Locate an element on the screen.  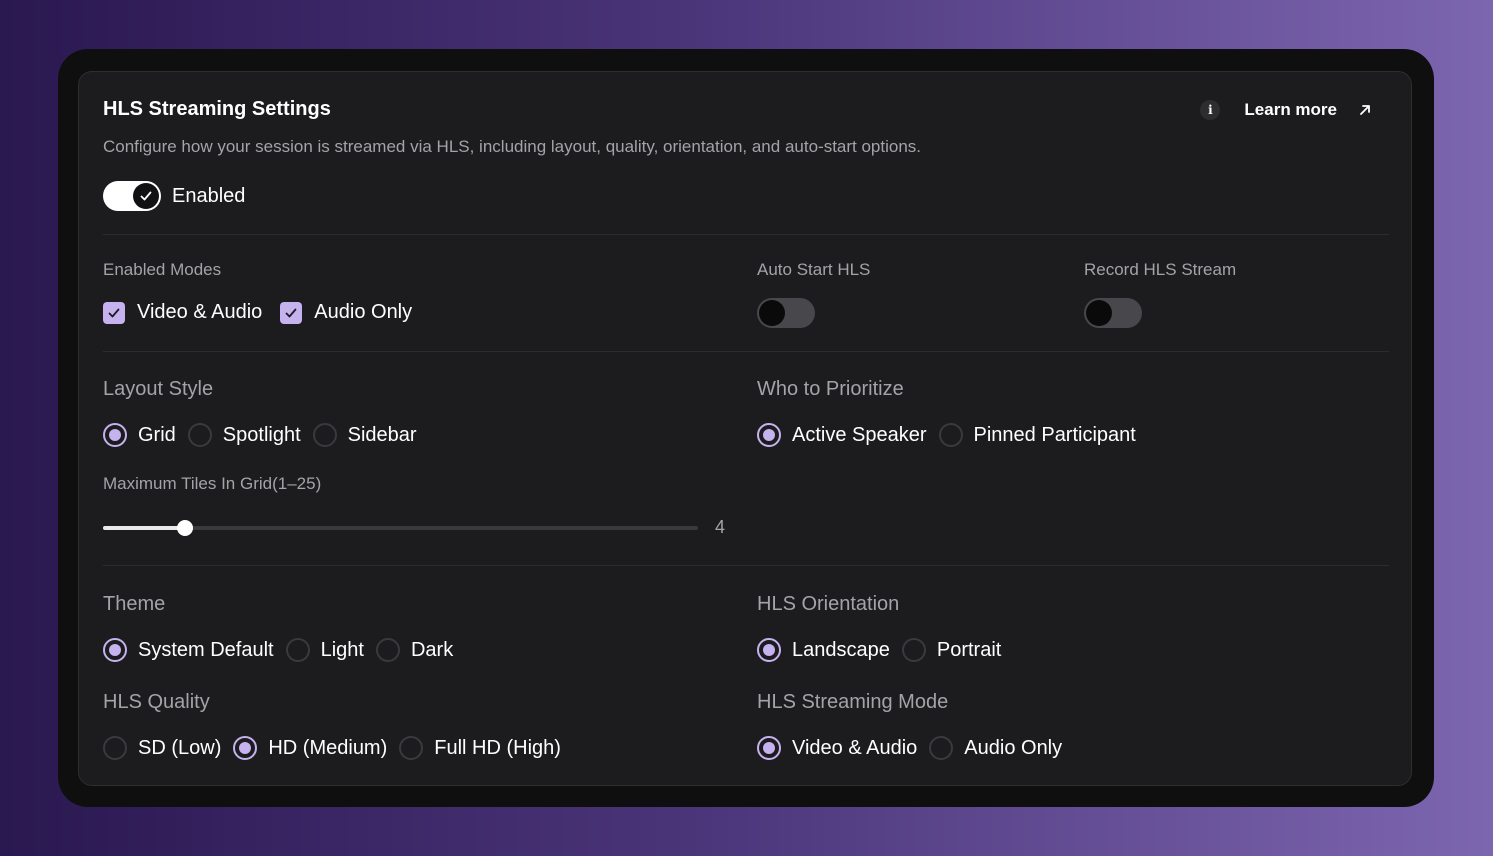
streaming-mode-group: Video & Audio Audio Only is located at coordinates (909, 748).